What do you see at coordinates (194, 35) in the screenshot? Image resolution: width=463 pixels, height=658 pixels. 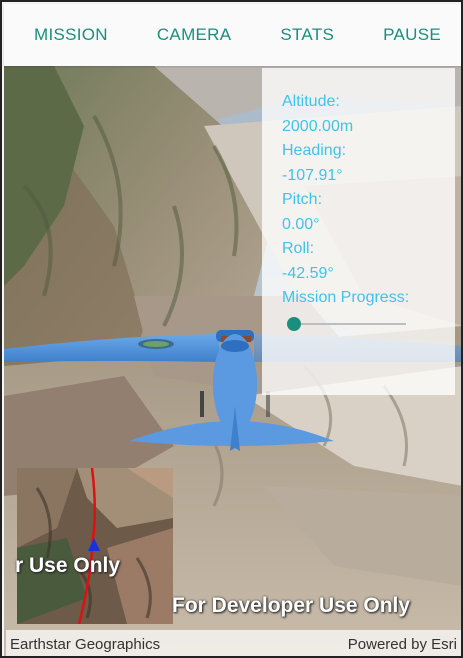 I see `camera-button: CAMERA` at bounding box center [194, 35].